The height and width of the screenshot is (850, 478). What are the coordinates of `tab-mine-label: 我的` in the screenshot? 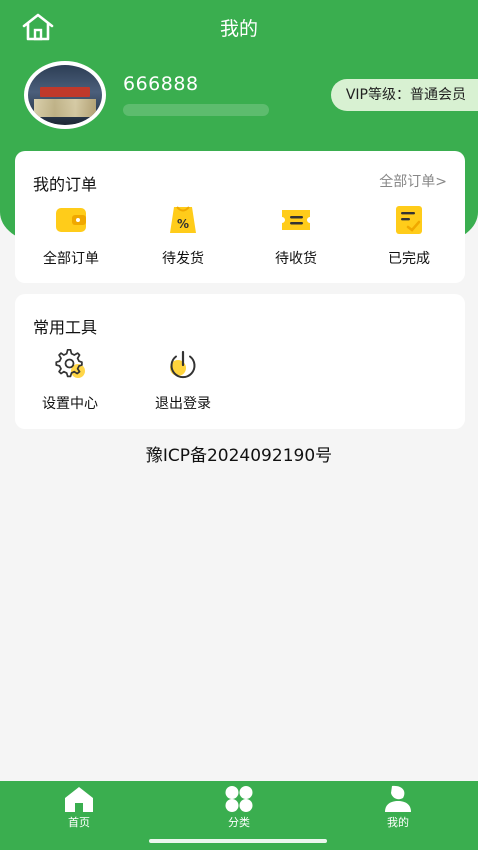 It's located at (398, 822).